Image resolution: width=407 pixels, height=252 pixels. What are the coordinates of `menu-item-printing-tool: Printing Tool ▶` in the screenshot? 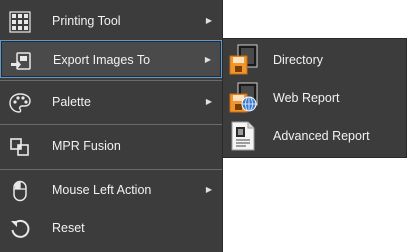 It's located at (111, 21).